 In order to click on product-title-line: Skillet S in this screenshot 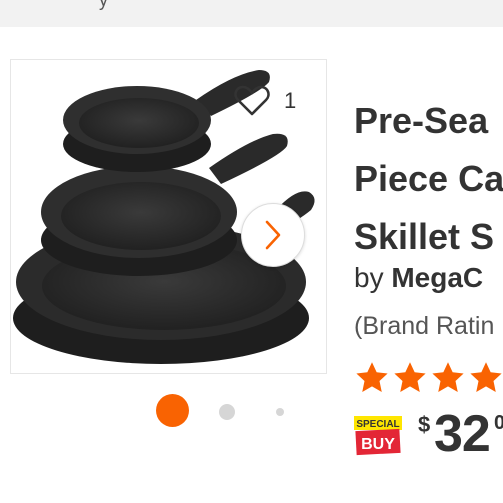, I will do `click(424, 236)`.